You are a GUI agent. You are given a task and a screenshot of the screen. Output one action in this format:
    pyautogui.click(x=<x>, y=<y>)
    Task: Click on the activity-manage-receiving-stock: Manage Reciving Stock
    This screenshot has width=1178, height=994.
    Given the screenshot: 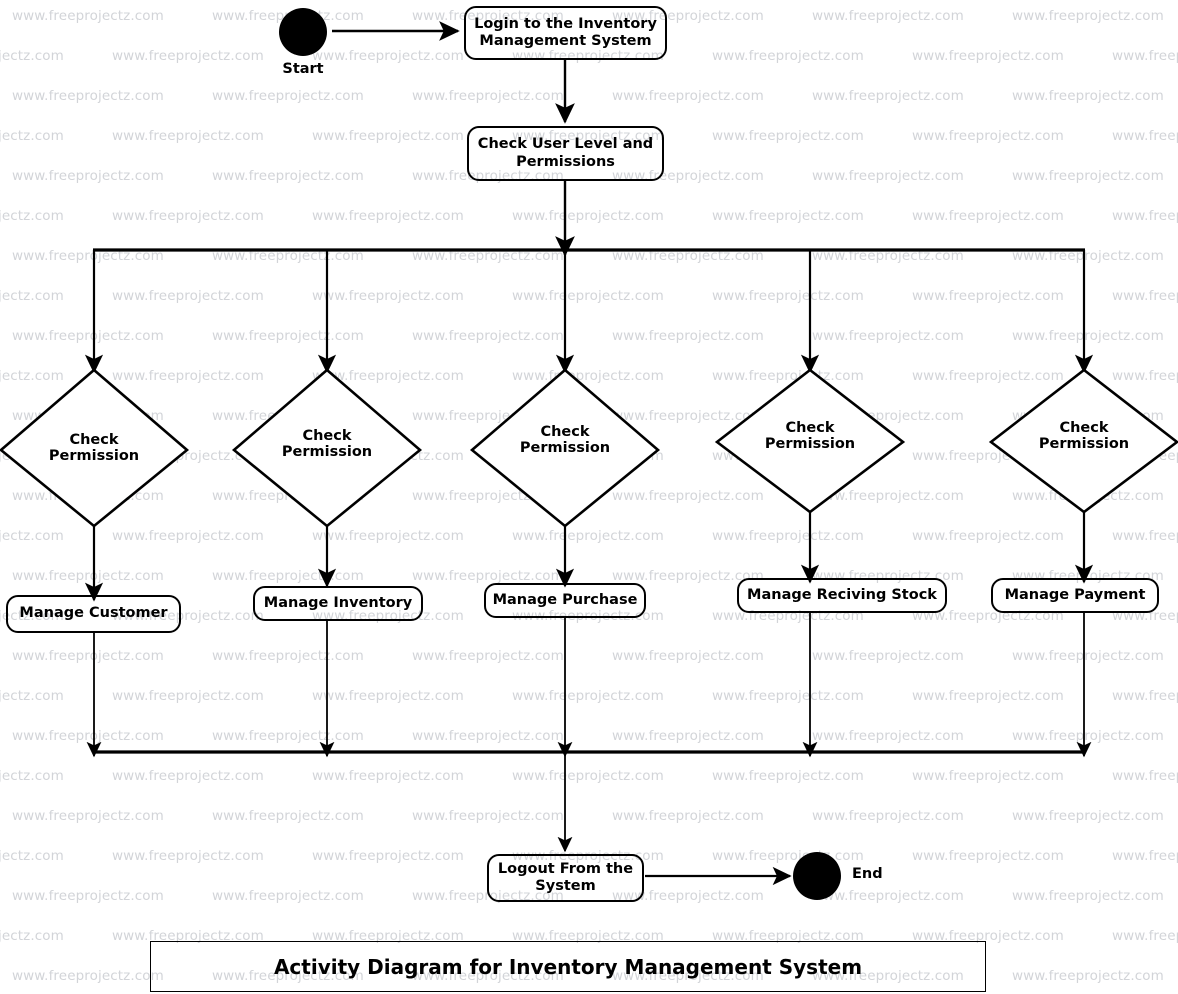 What is the action you would take?
    pyautogui.click(x=842, y=595)
    